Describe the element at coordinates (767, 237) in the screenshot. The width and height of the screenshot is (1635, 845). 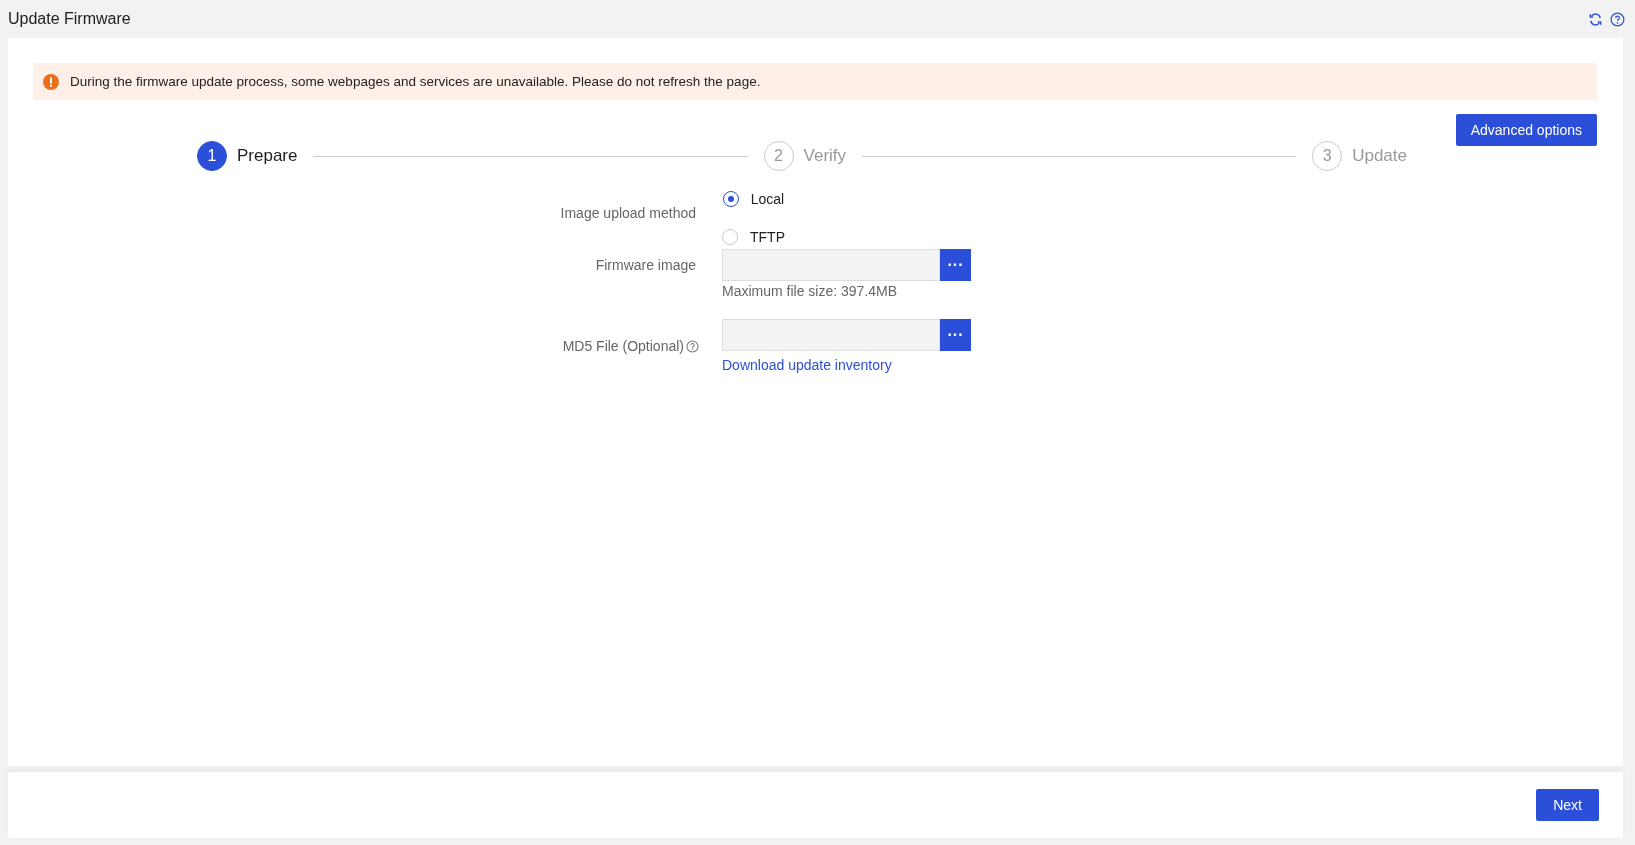
I see `radio-label: TFTP` at that location.